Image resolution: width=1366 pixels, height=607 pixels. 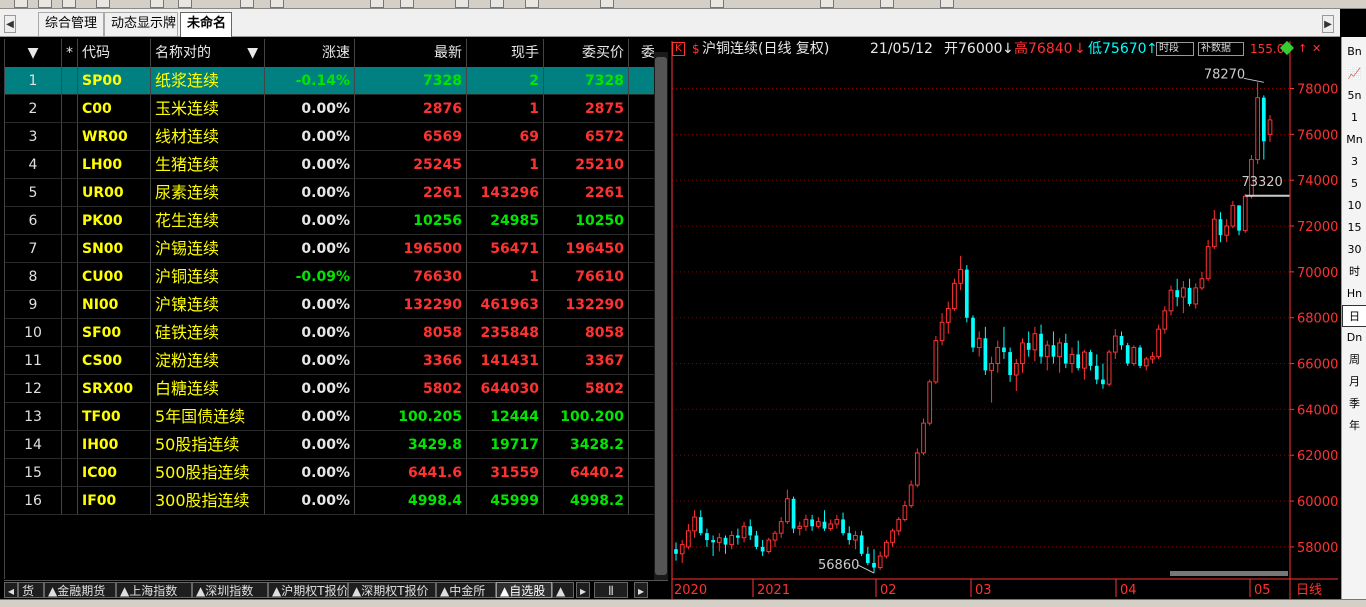 I want to click on time-segment-button: 时段, so click(x=1175, y=49).